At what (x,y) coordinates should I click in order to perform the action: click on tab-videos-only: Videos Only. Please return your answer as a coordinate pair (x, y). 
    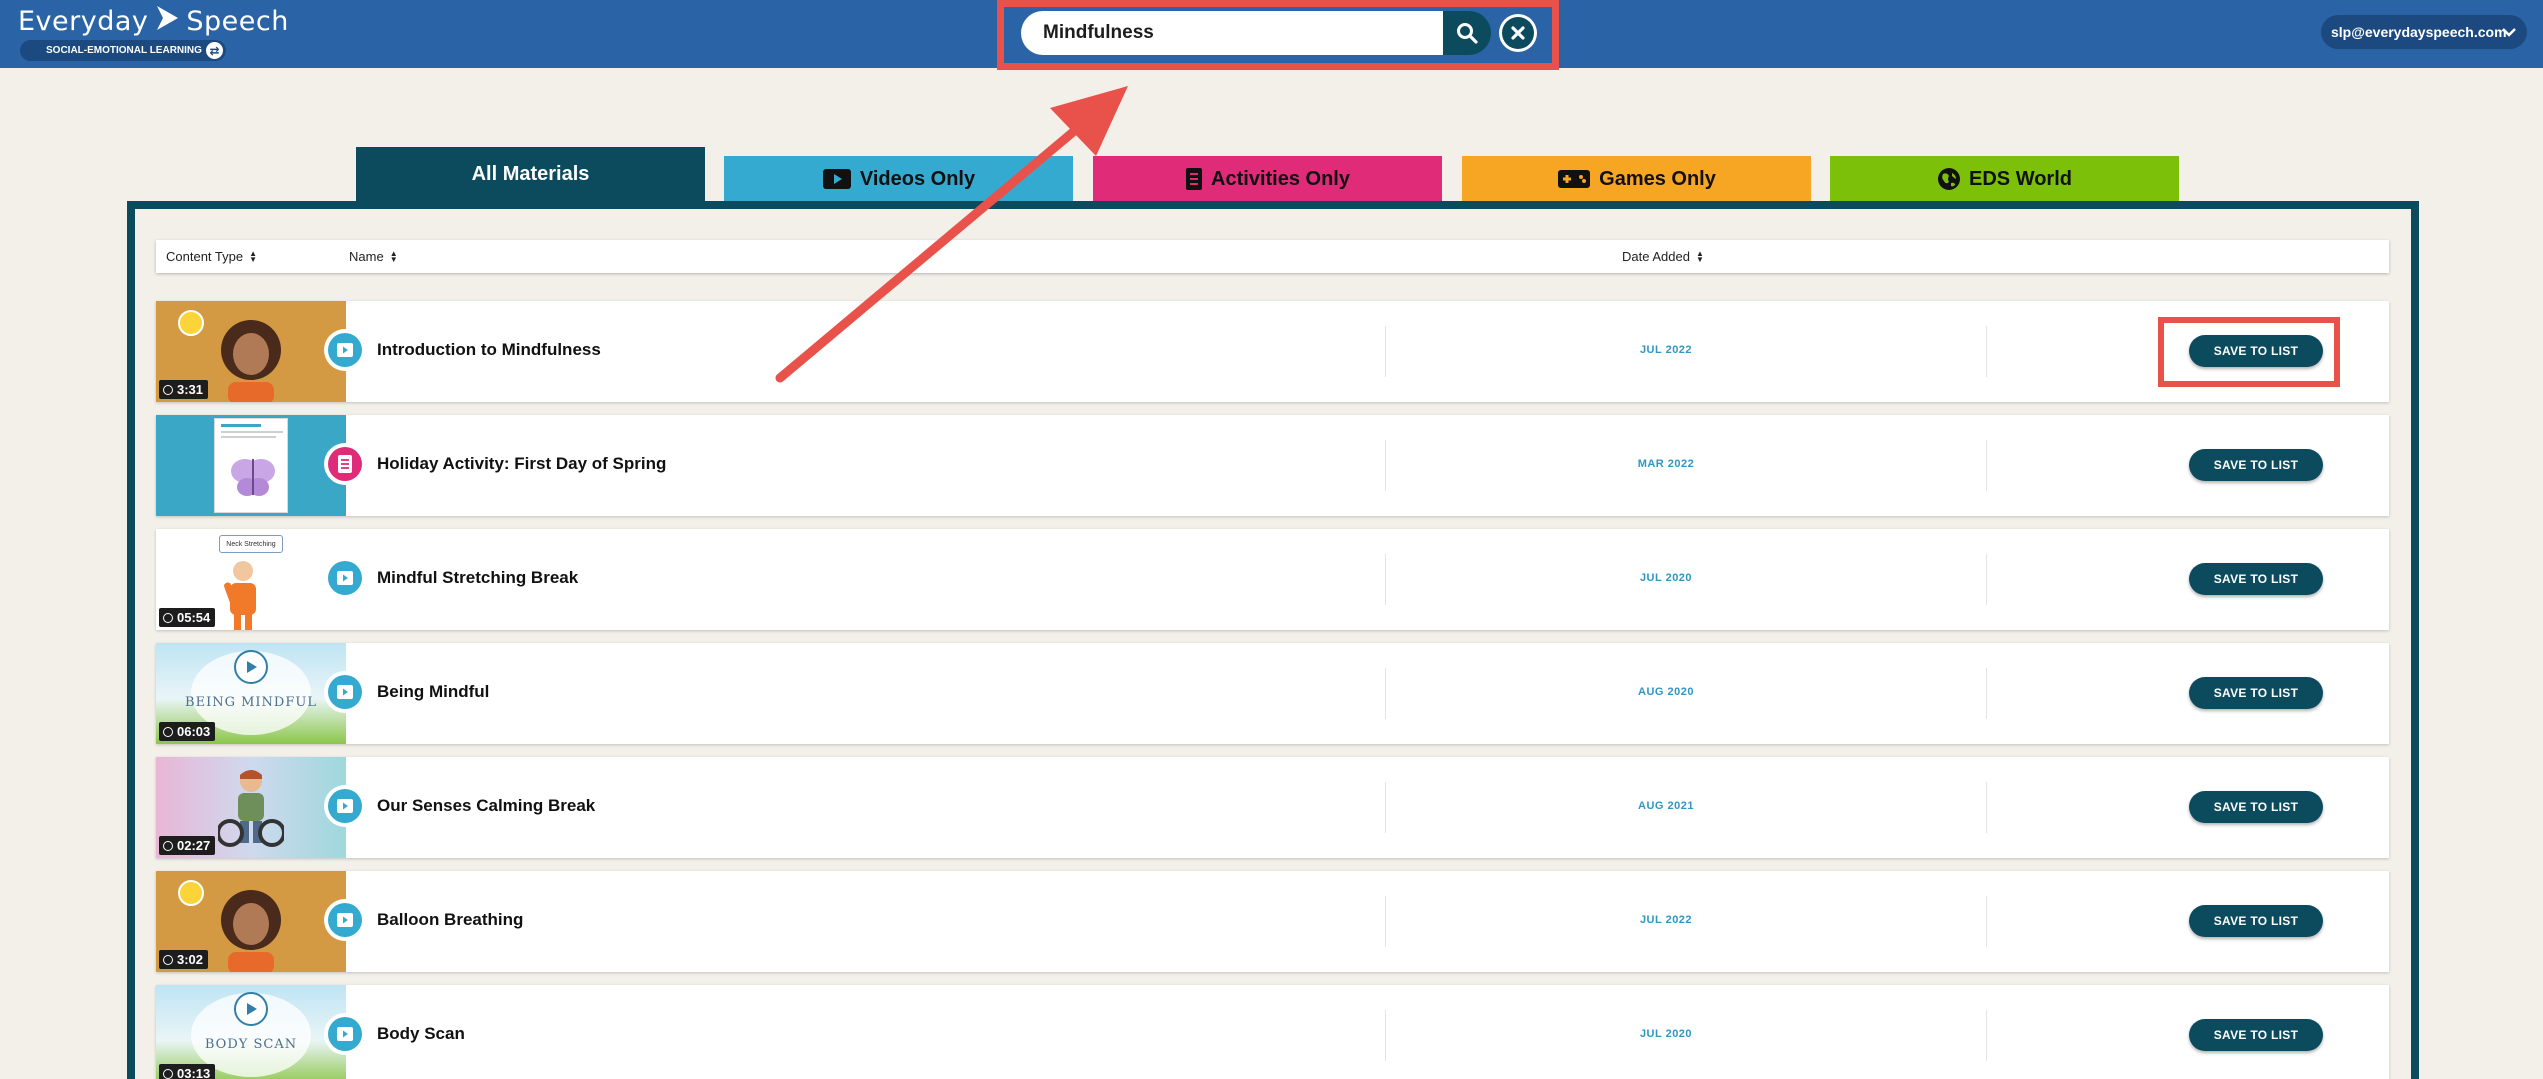
    Looking at the image, I should click on (898, 179).